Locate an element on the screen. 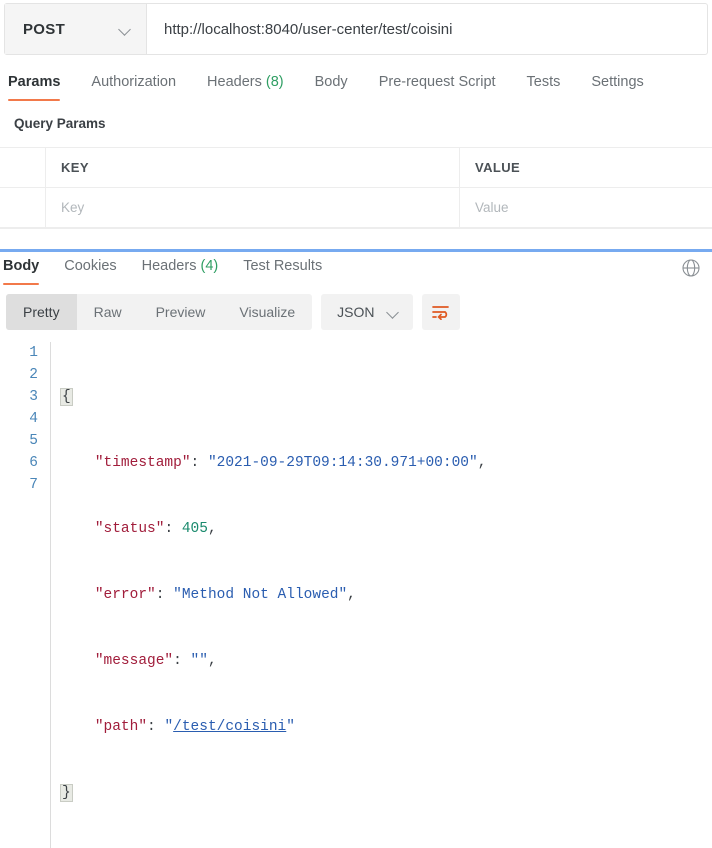 This screenshot has height=848, width=712. tab-test-results-label: Test Results is located at coordinates (283, 266).